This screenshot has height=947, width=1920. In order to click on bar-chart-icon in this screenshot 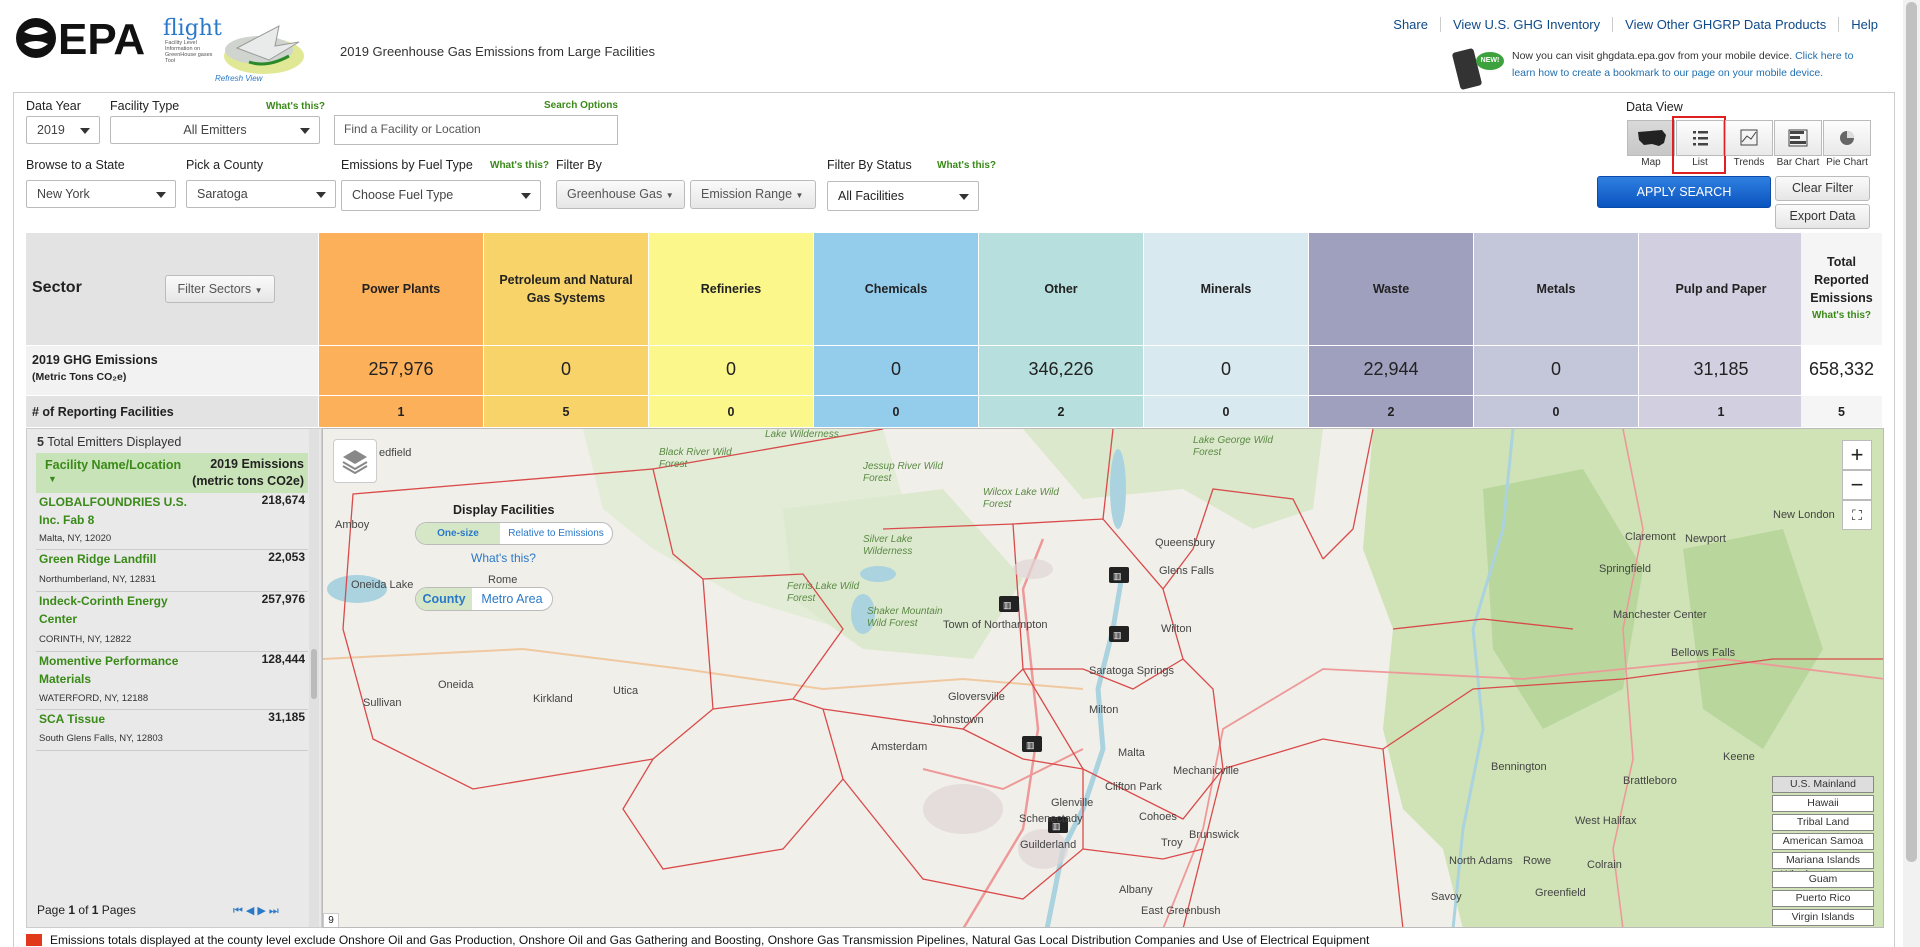, I will do `click(1798, 138)`.